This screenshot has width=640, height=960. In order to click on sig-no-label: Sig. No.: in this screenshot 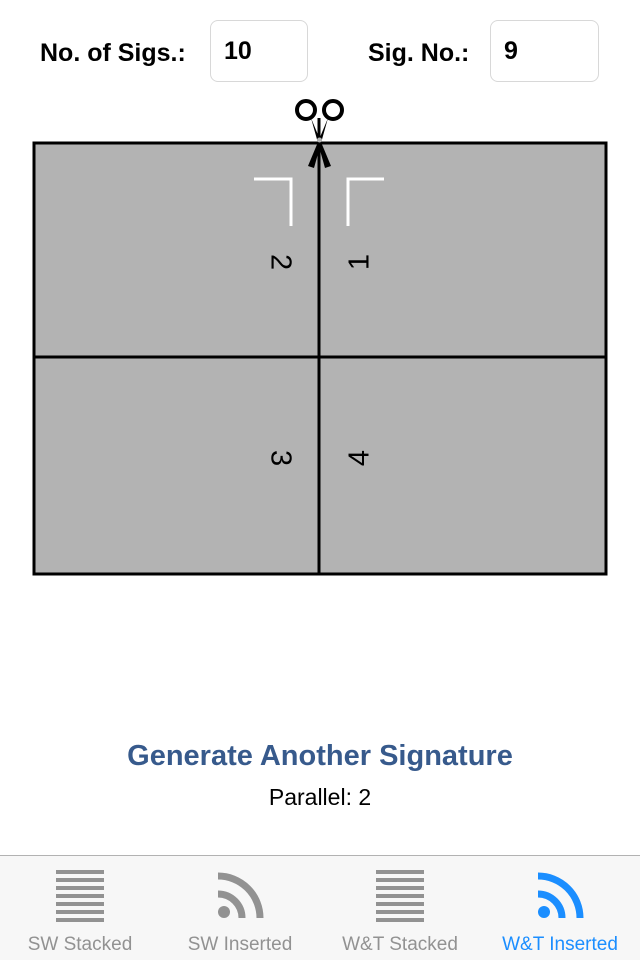, I will do `click(419, 53)`.